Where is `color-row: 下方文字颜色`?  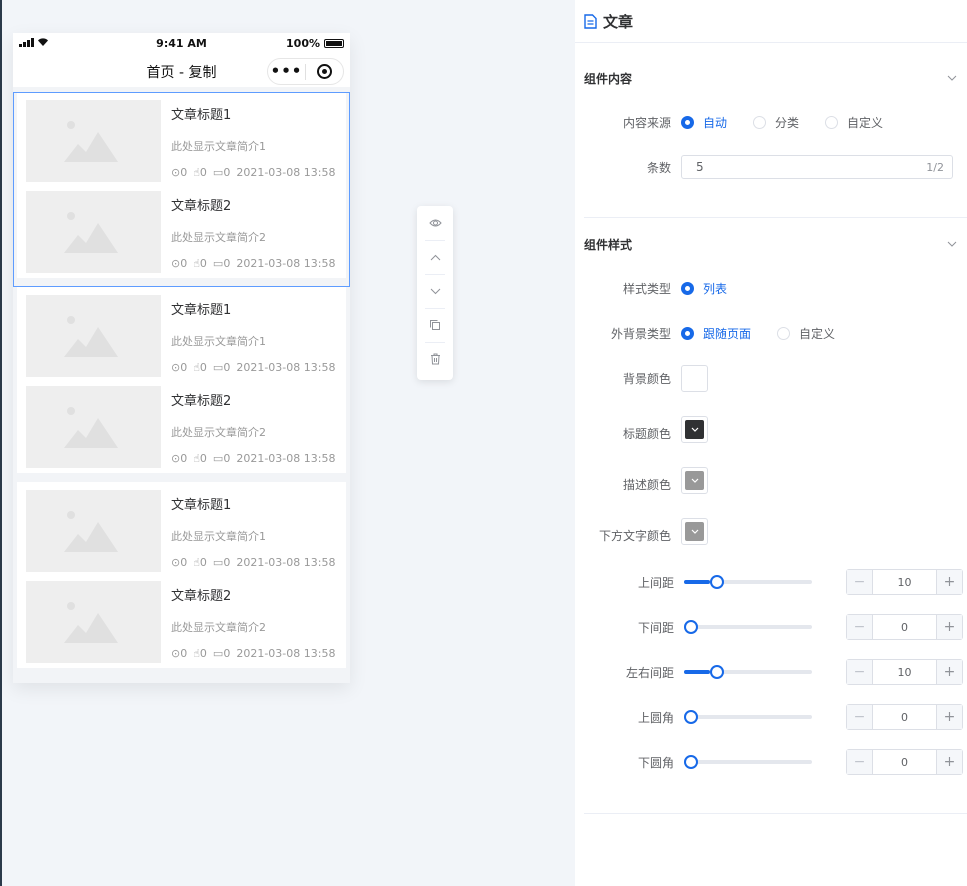
color-row: 下方文字颜色 is located at coordinates (771, 531).